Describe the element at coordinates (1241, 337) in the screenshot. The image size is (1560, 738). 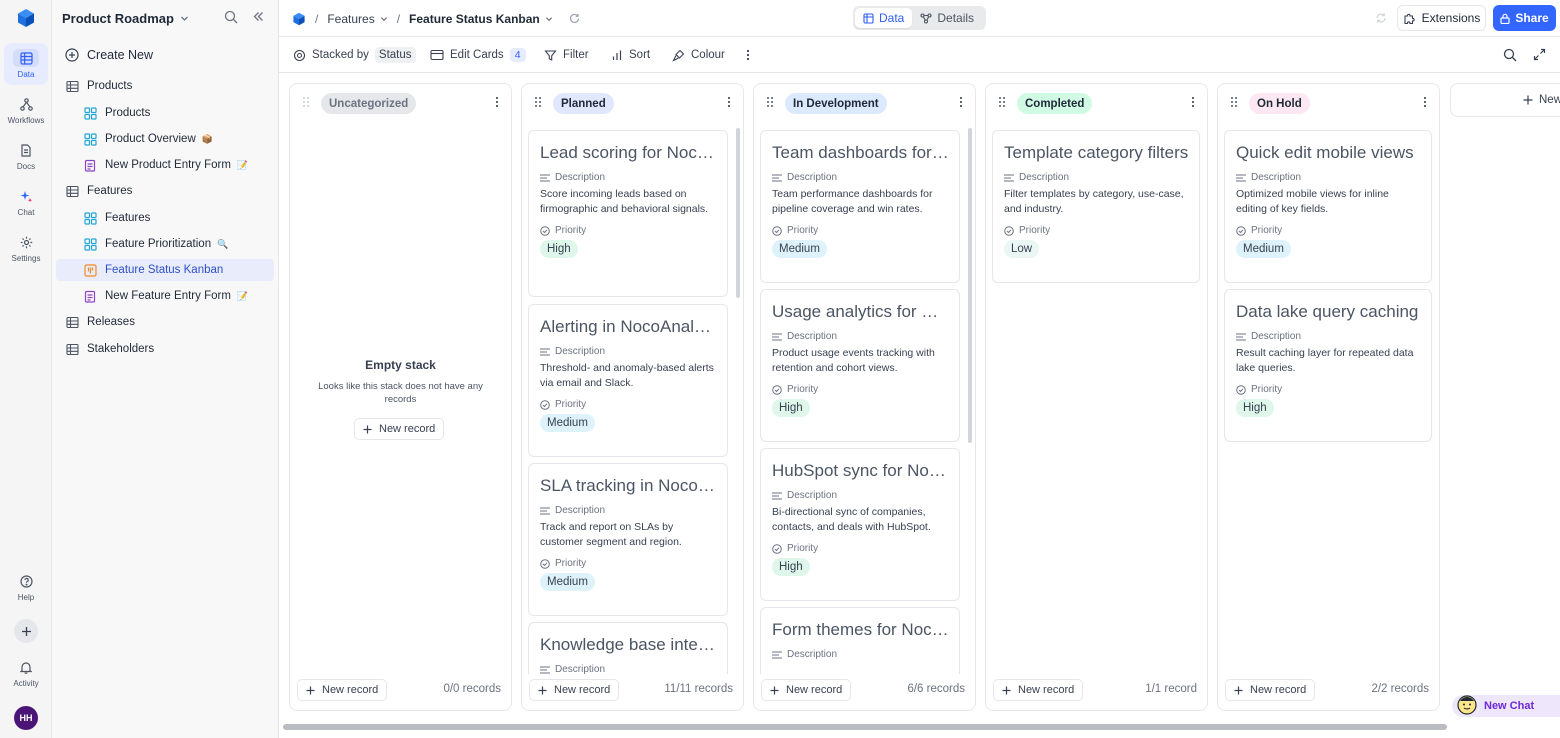
I see `text-lines-icon` at that location.